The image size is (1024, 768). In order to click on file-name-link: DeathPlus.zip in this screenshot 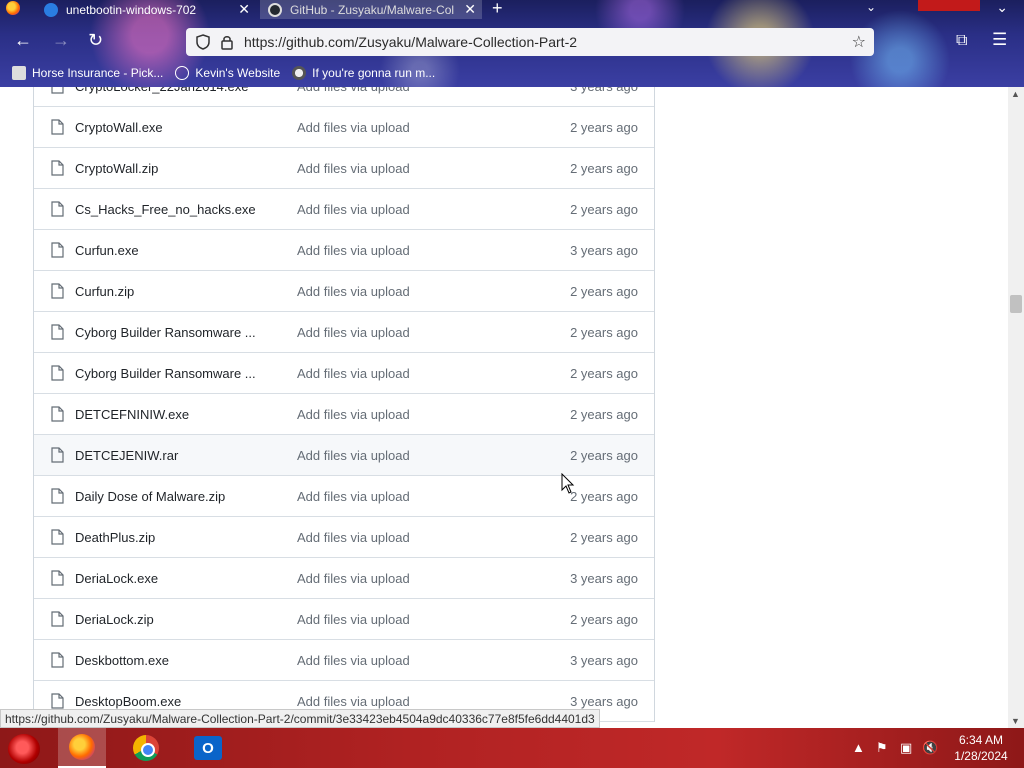, I will do `click(115, 537)`.